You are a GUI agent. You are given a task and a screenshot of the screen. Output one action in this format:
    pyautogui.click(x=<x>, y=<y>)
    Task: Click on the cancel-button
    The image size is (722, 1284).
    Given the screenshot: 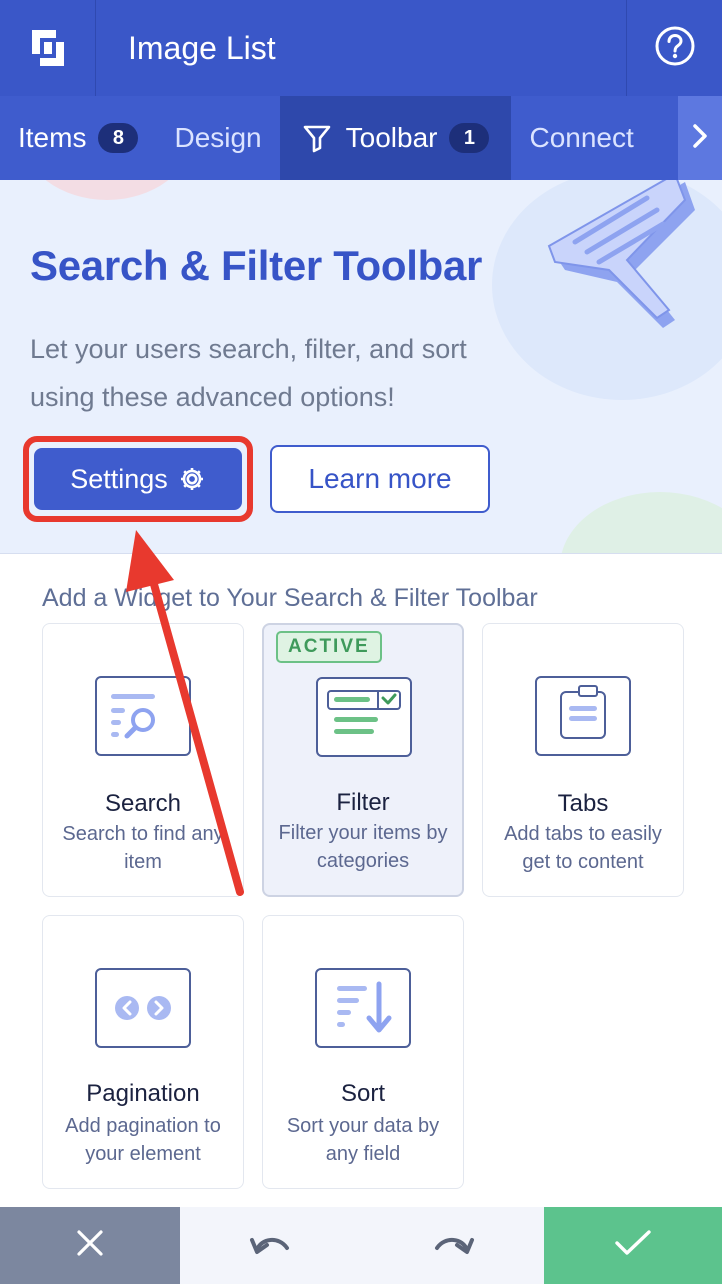 What is the action you would take?
    pyautogui.click(x=90, y=1245)
    